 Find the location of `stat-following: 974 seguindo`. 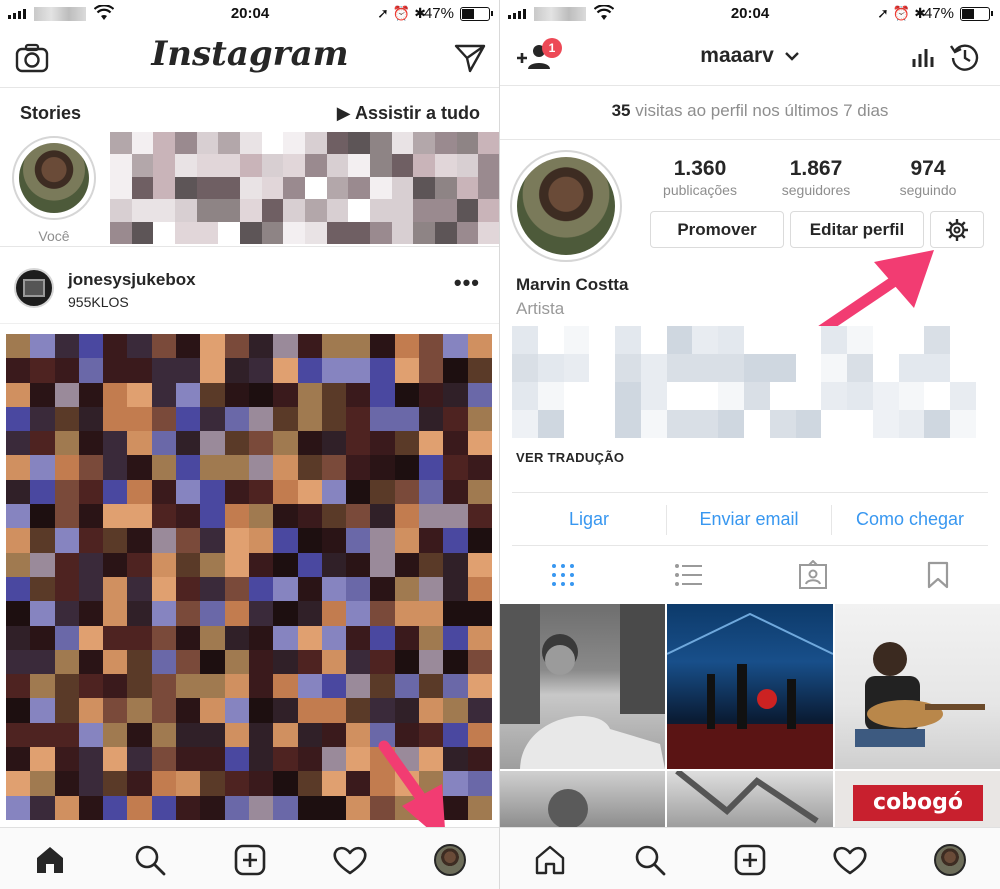

stat-following: 974 seguindo is located at coordinates (928, 177).